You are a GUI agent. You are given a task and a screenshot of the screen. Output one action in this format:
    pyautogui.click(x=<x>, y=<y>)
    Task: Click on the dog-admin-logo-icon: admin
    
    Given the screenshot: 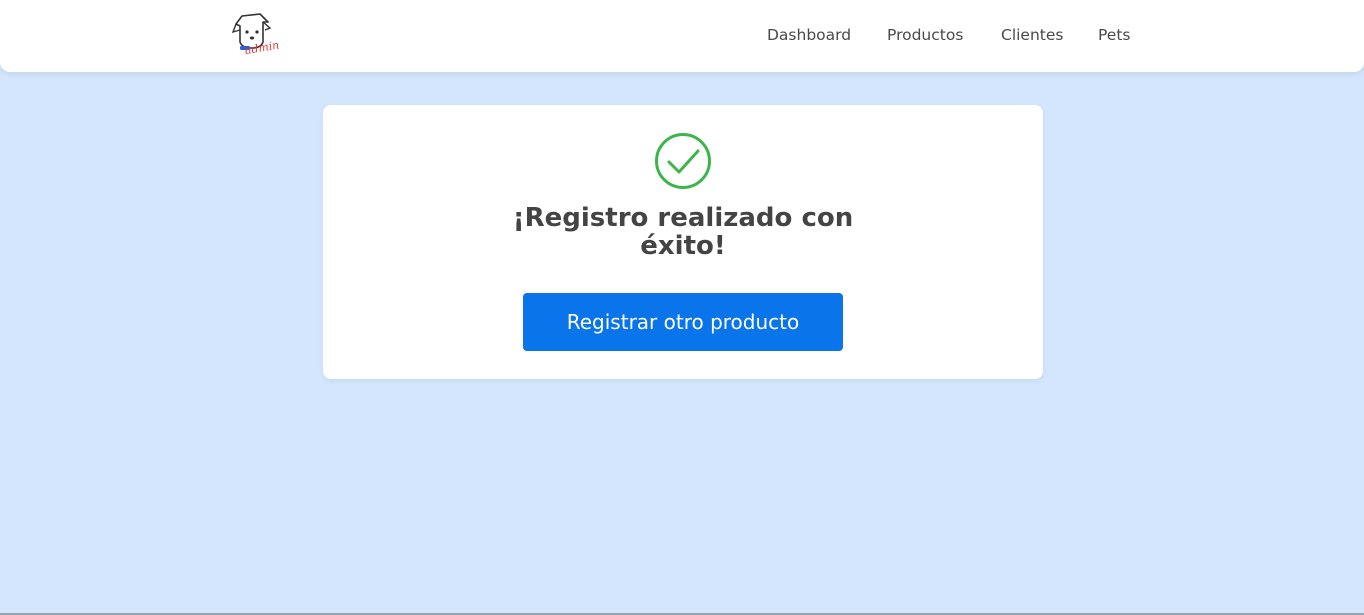 What is the action you would take?
    pyautogui.click(x=257, y=35)
    